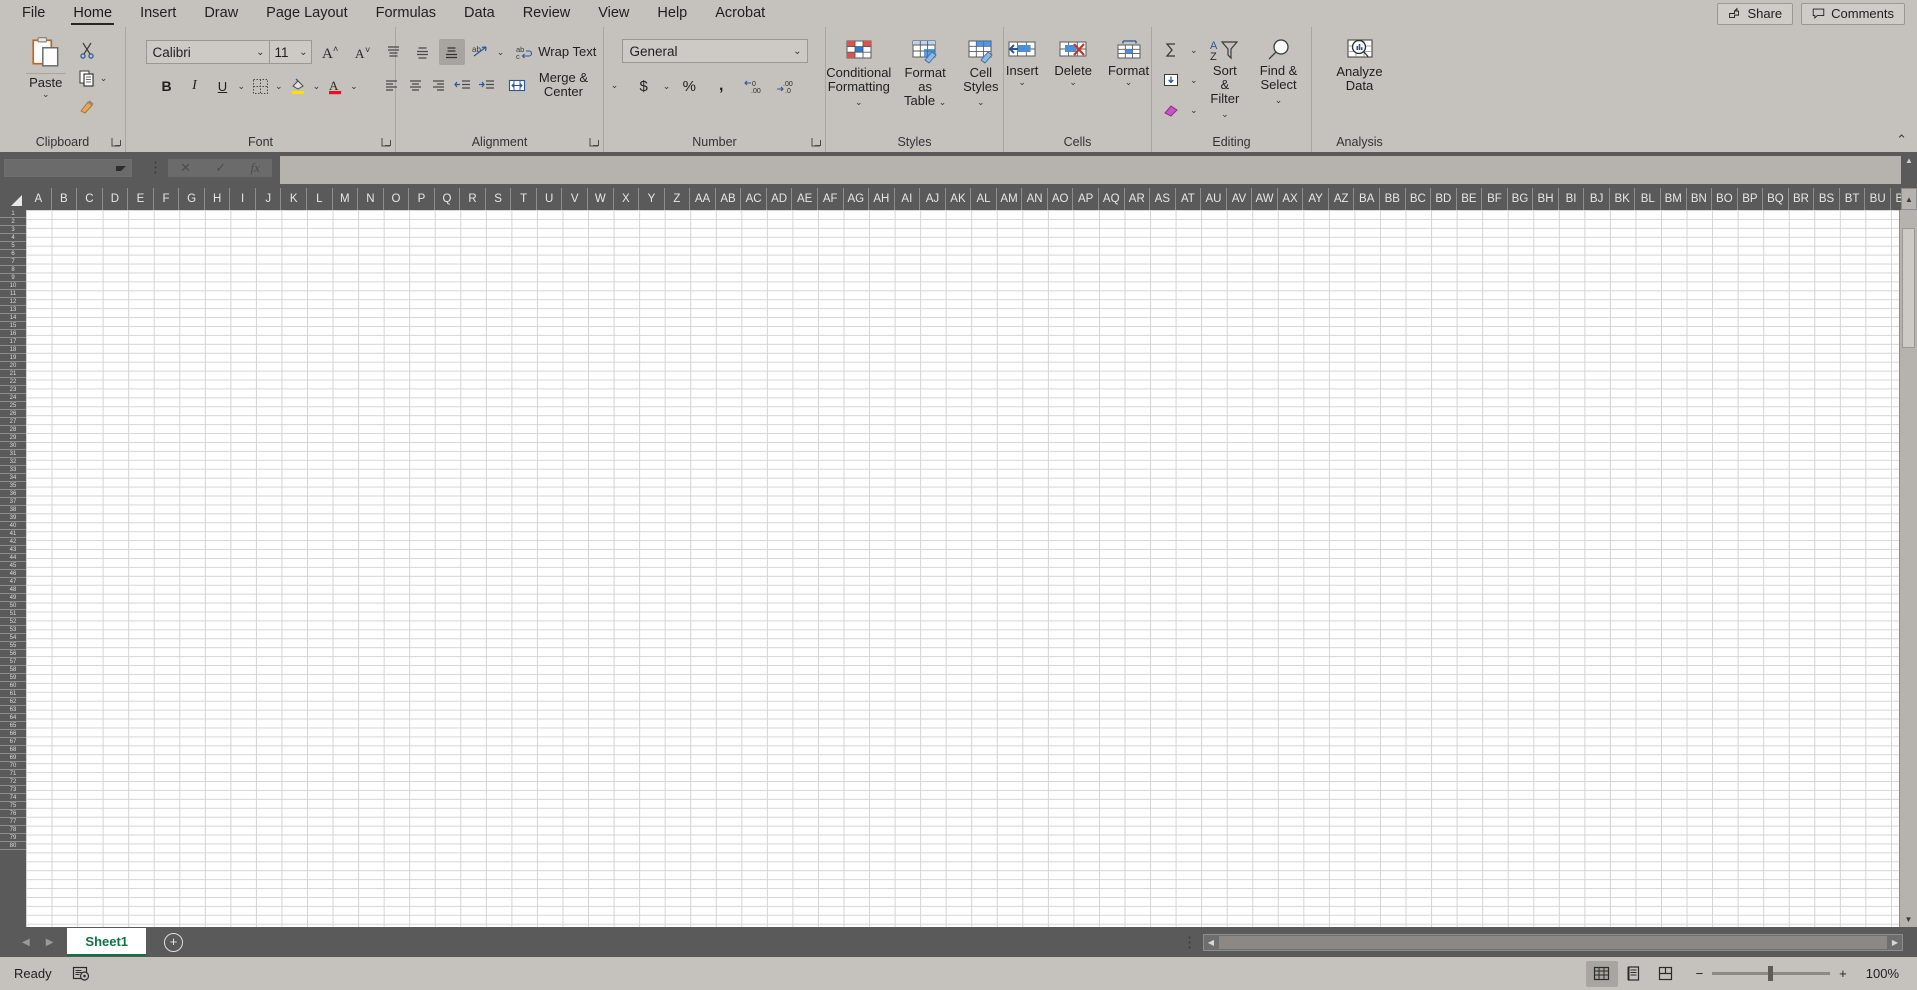 The height and width of the screenshot is (990, 1917). Describe the element at coordinates (13, 782) in the screenshot. I see `row-header-72: 72` at that location.